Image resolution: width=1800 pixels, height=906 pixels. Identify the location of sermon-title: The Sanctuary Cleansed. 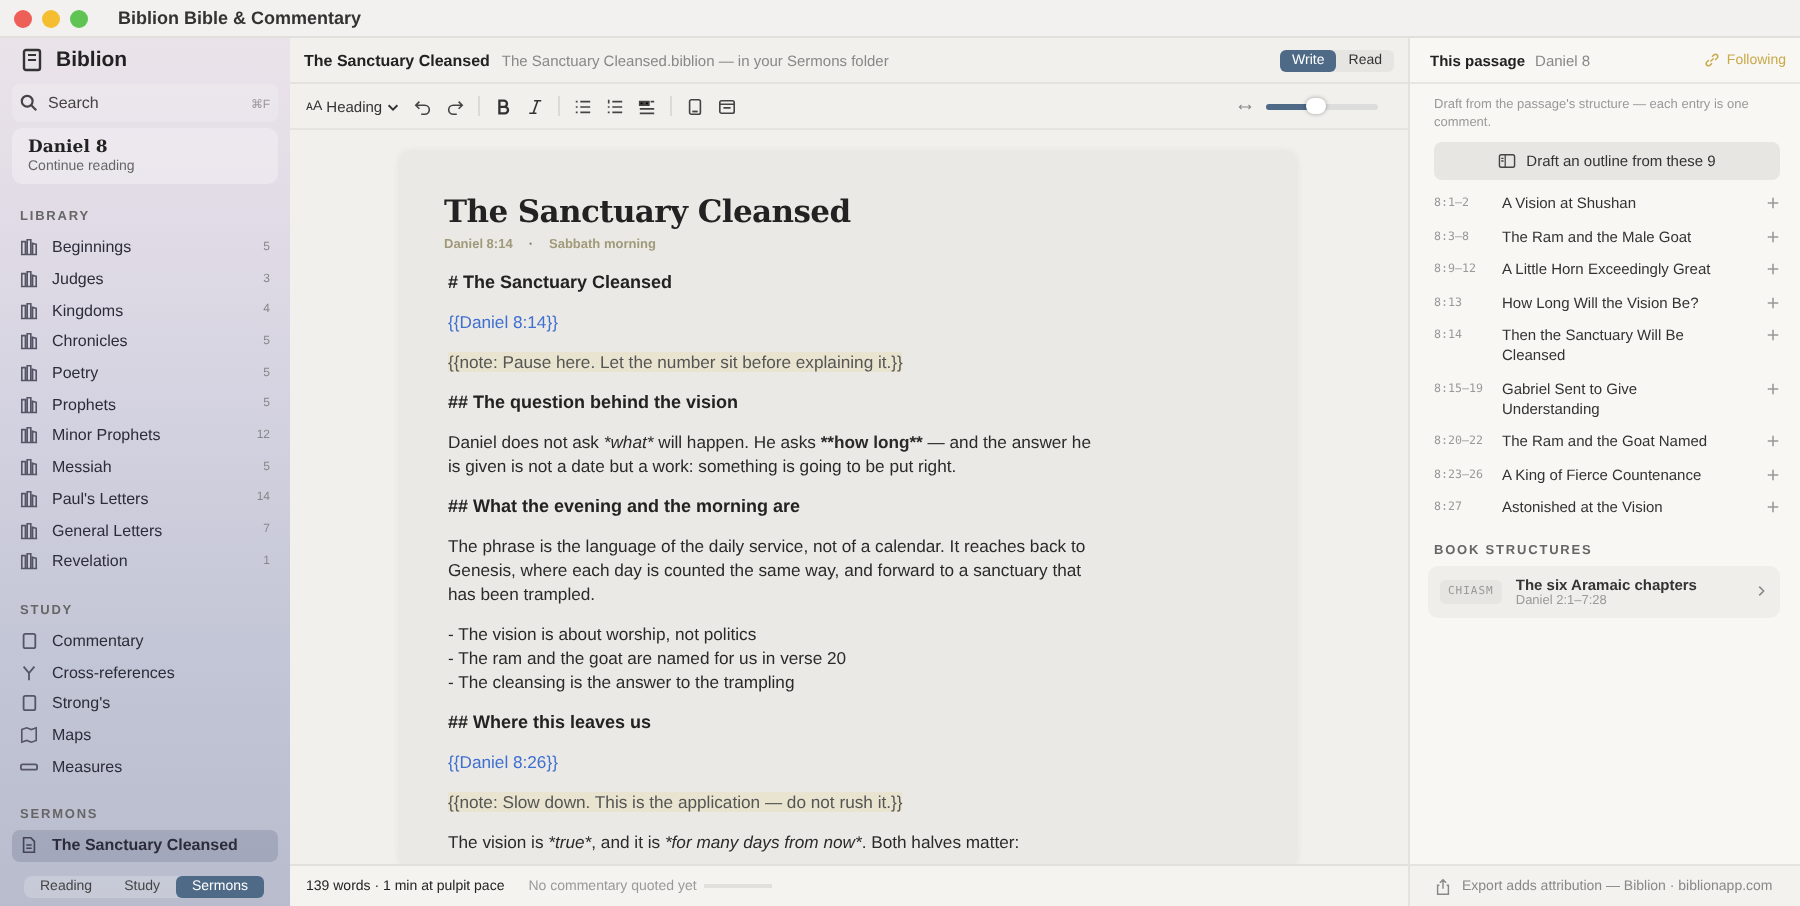
(648, 211).